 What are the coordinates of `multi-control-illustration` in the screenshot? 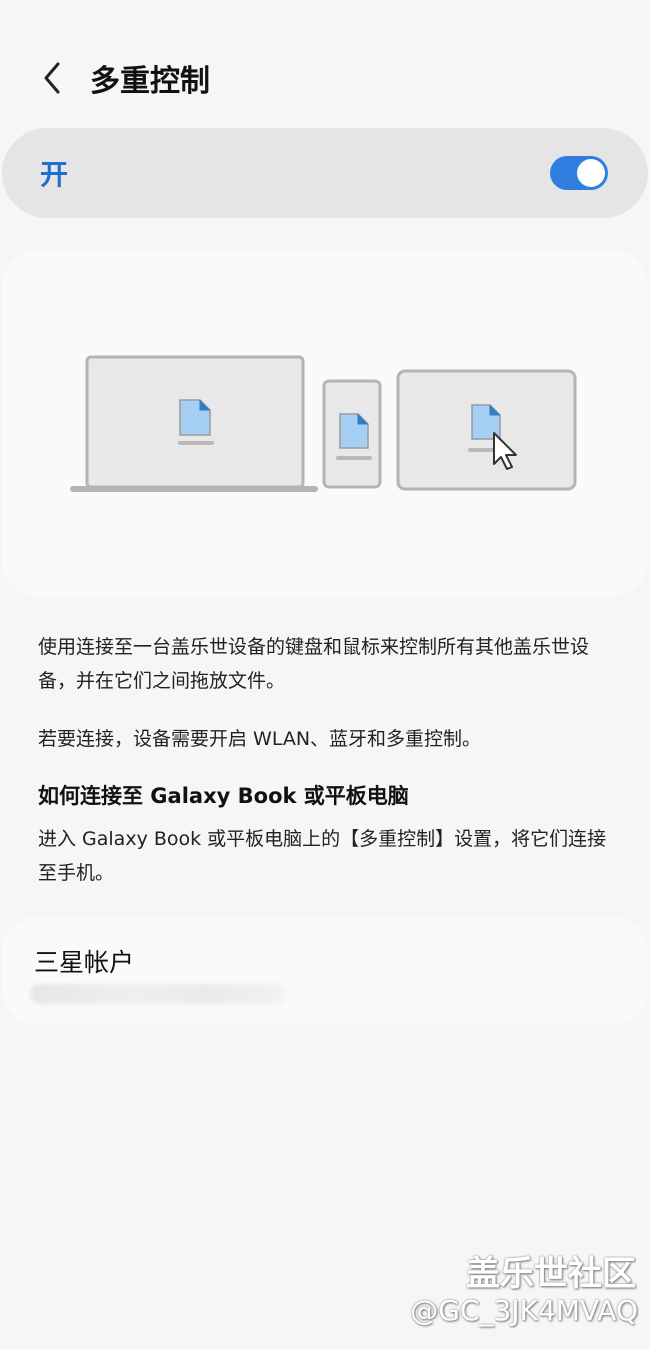 It's located at (323, 423).